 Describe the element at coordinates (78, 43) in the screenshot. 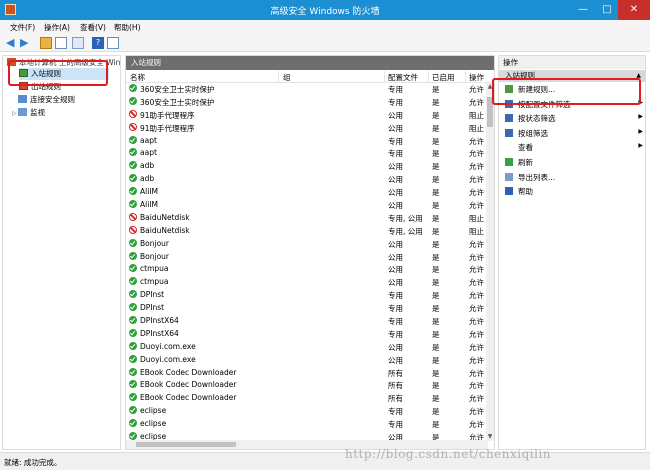

I see `export-icon` at that location.